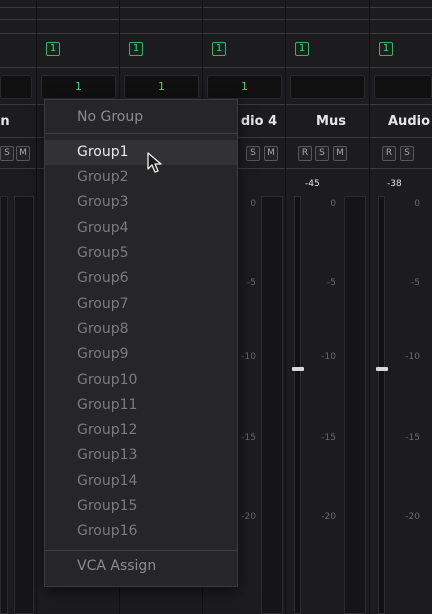 This screenshot has height=614, width=432. Describe the element at coordinates (141, 380) in the screenshot. I see `menu-item-group: Group10` at that location.